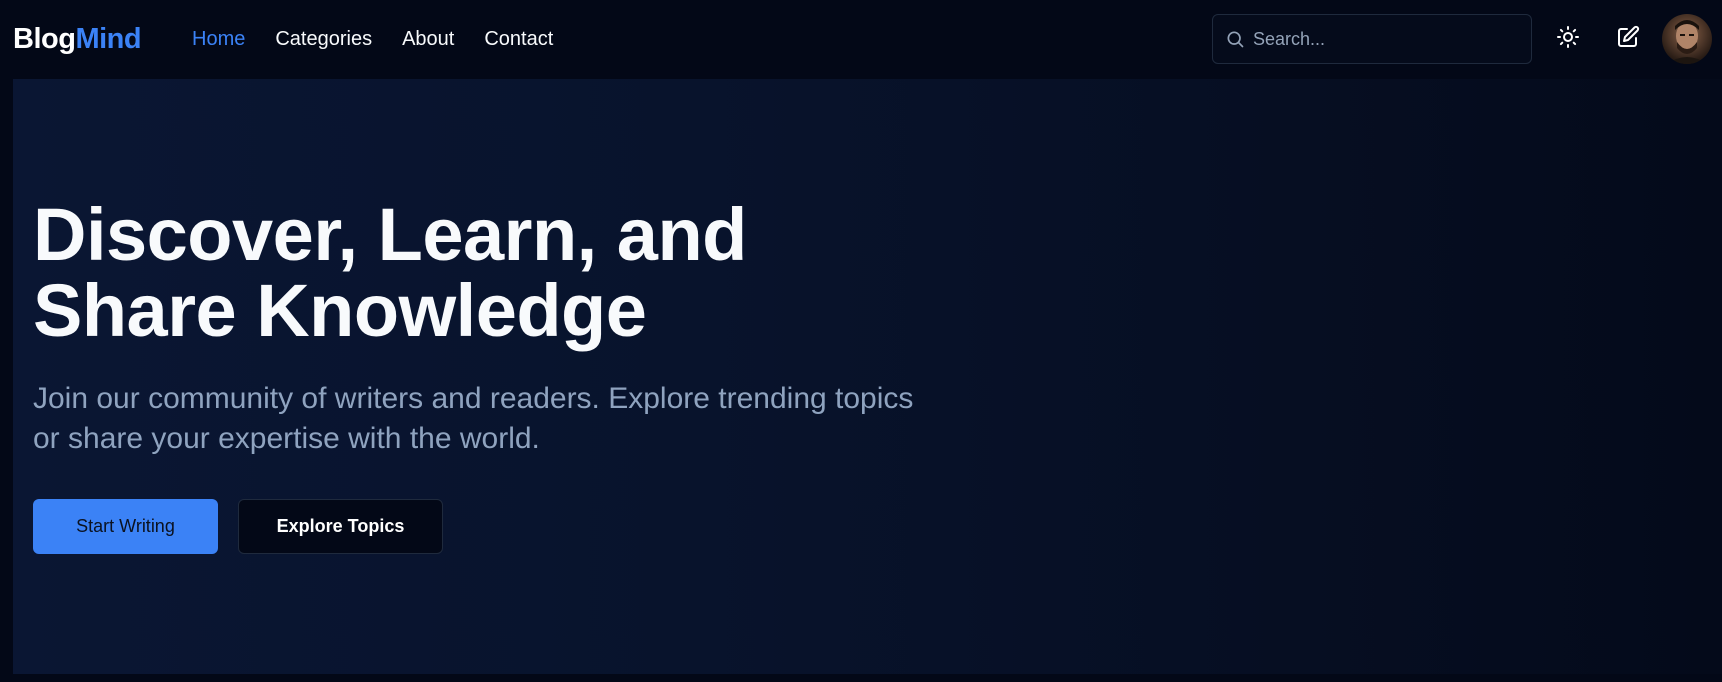 The width and height of the screenshot is (1722, 682). I want to click on search-icon, so click(1235, 39).